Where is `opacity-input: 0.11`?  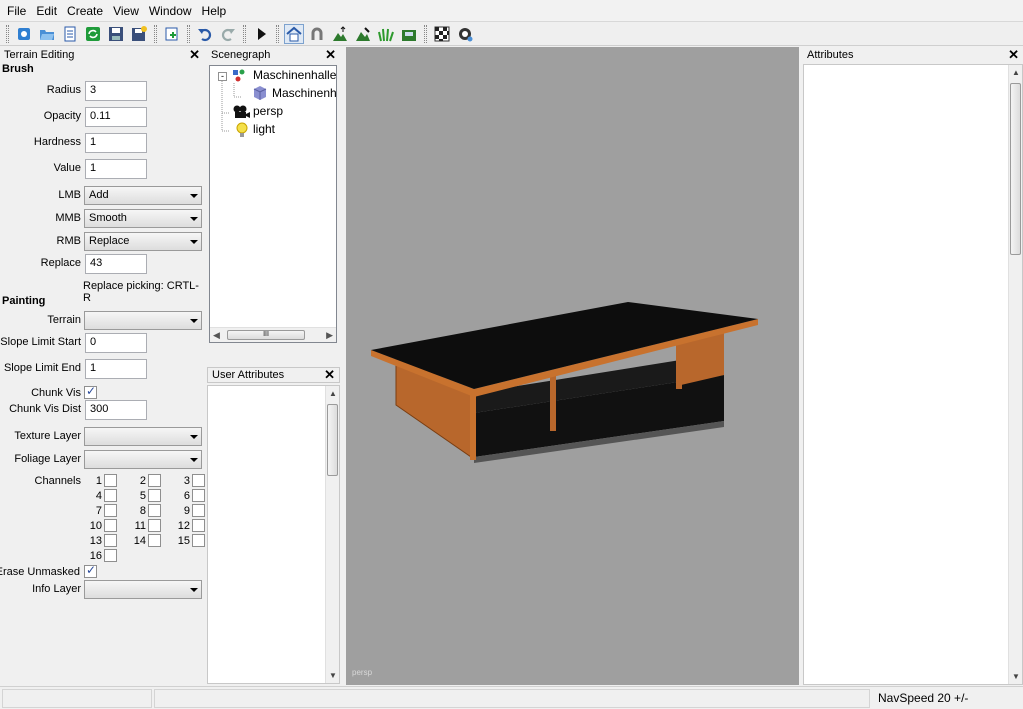
opacity-input: 0.11 is located at coordinates (116, 117).